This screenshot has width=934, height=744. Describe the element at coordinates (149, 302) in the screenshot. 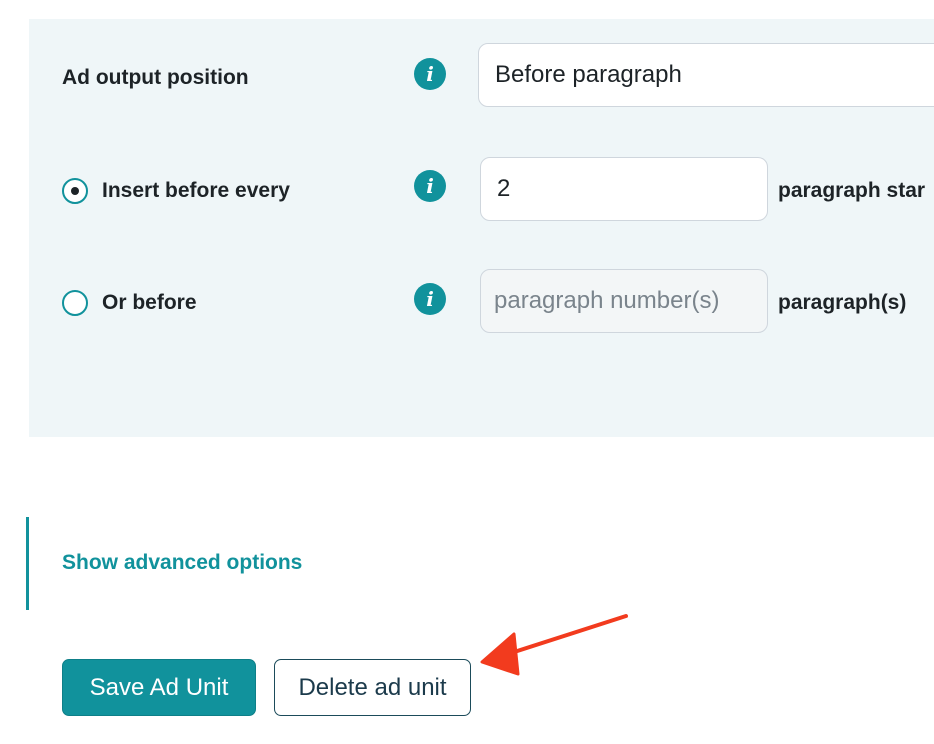

I see `or-before-label: Or before` at that location.